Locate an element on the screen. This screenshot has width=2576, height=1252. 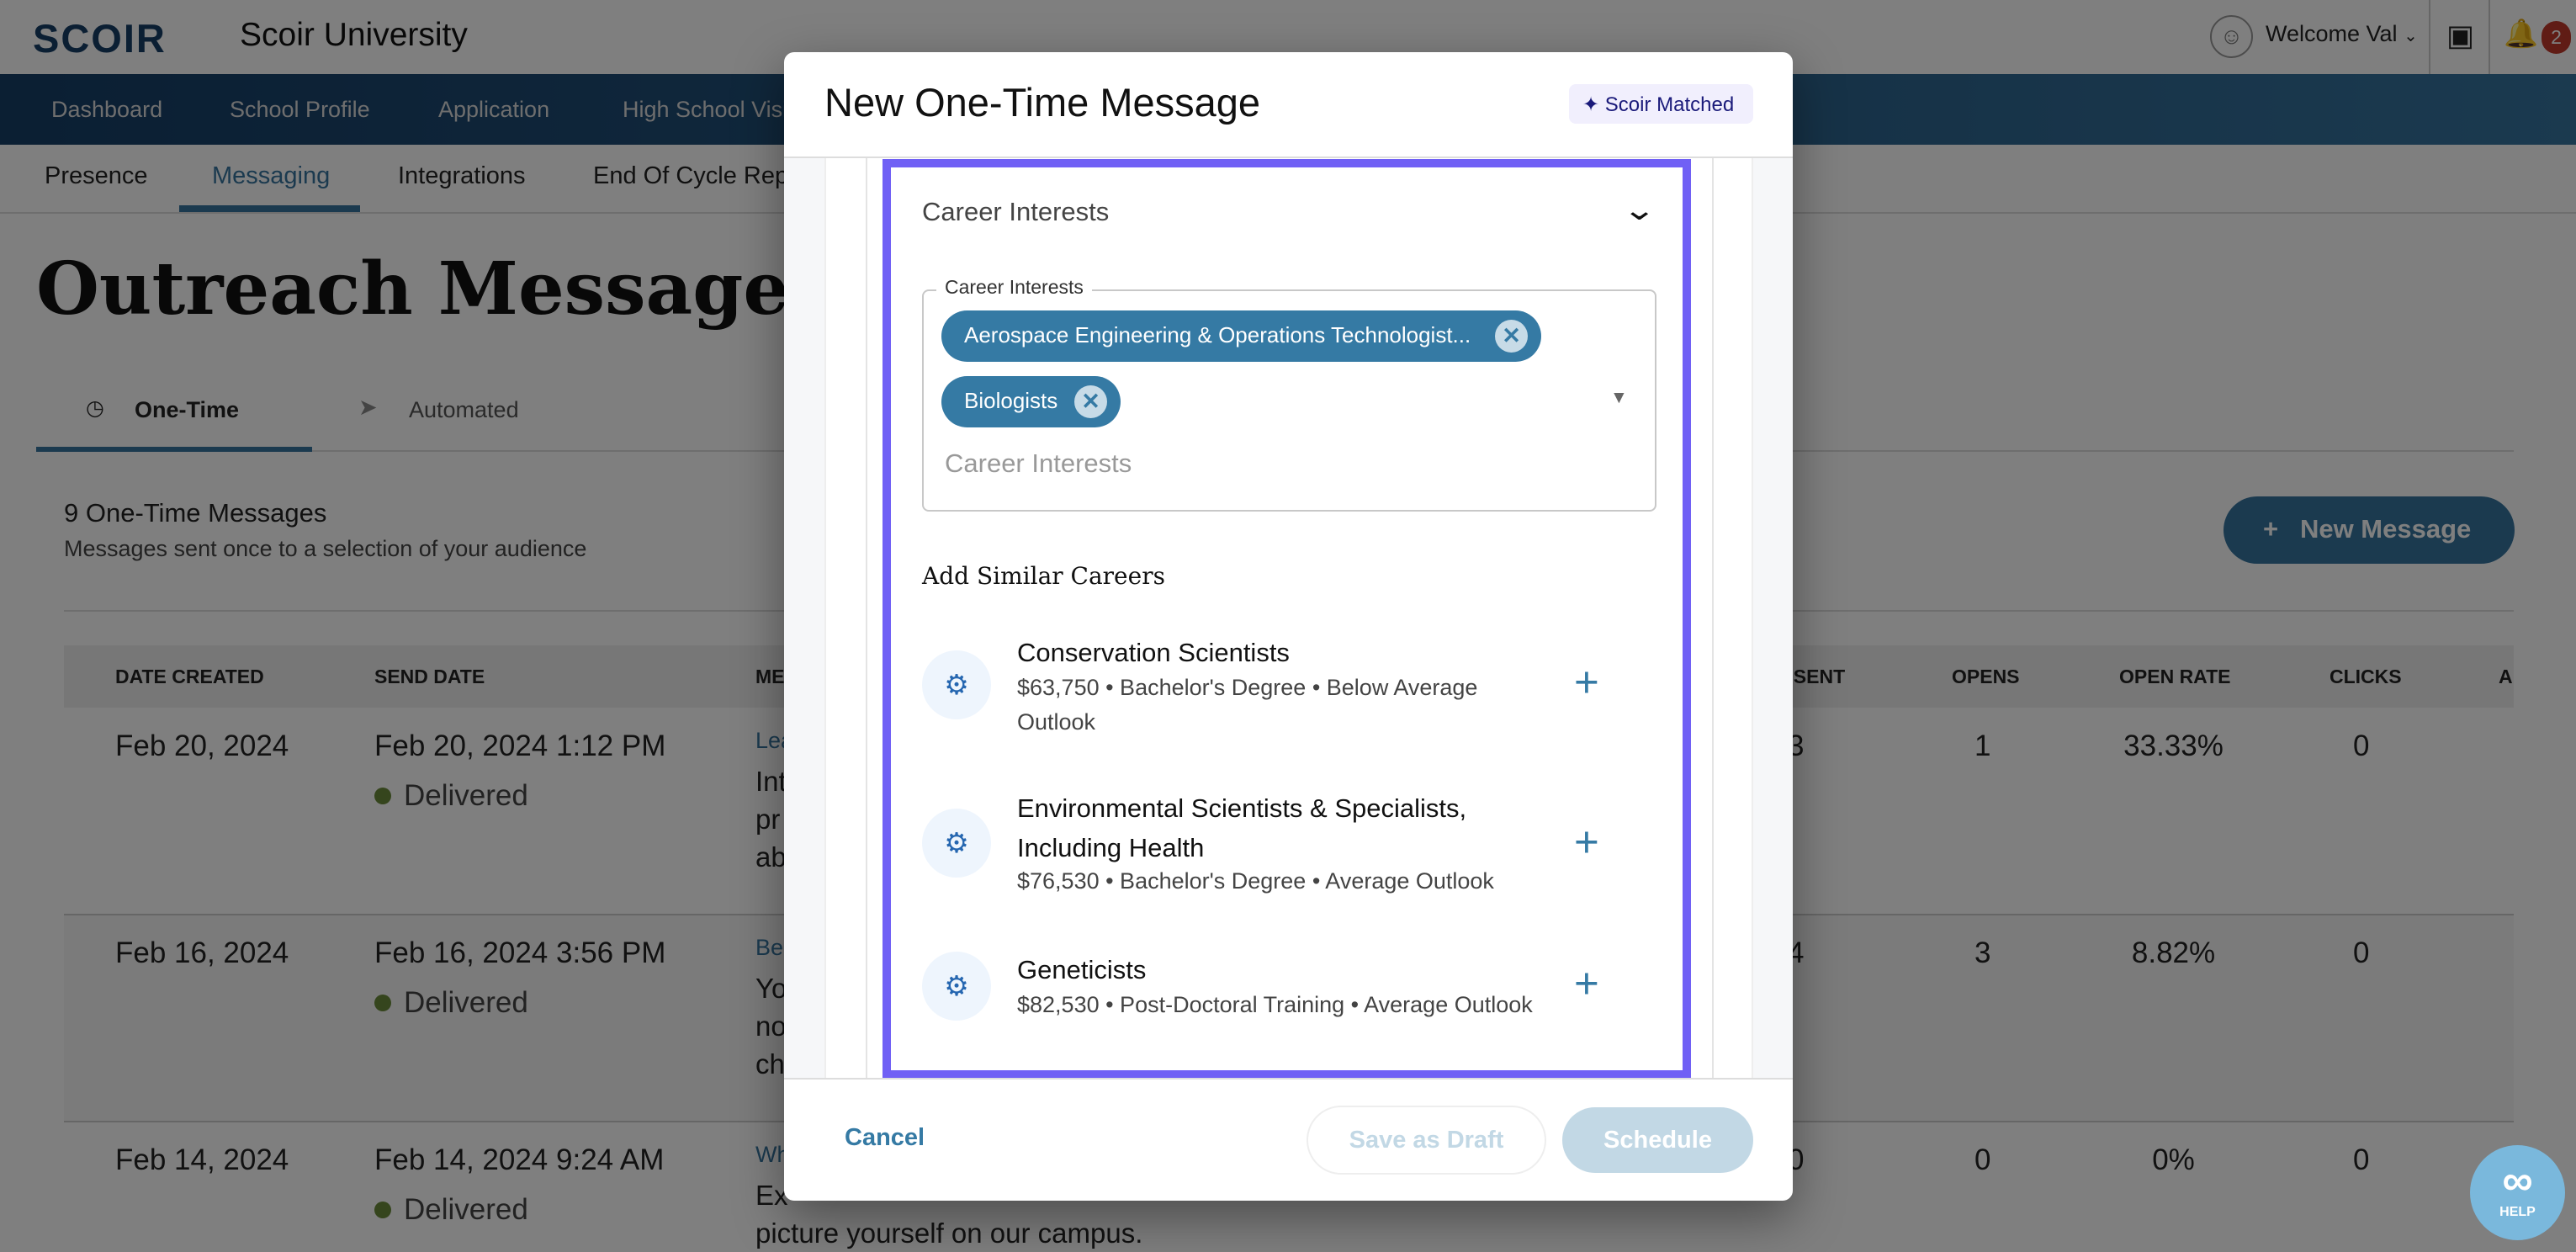
similar-careers-title: Add Similar Careers is located at coordinates (1043, 576).